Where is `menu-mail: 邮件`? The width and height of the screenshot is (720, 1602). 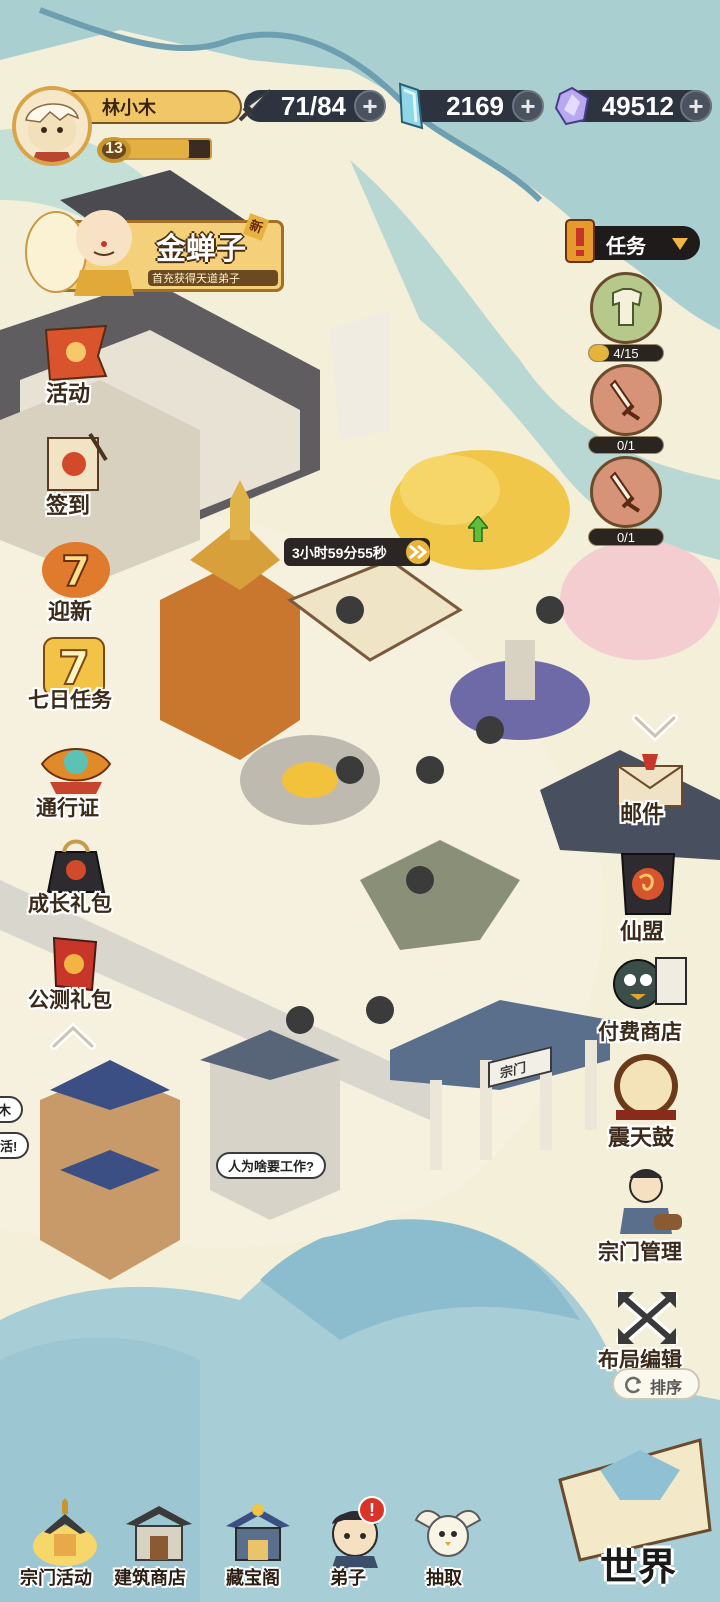 menu-mail: 邮件 is located at coordinates (650, 798).